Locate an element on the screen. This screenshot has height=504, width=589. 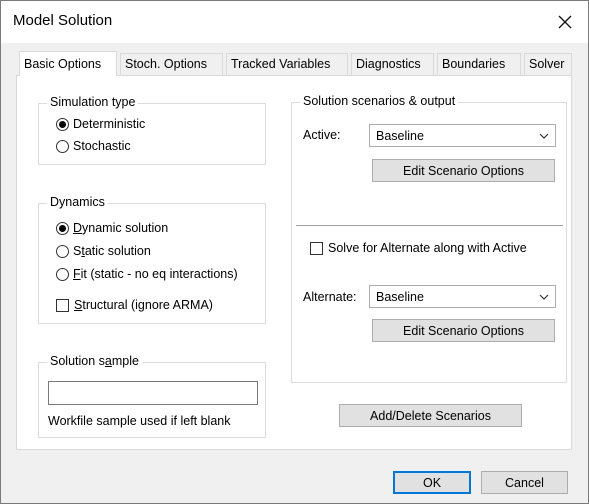
simulation-type-label: Simulation type is located at coordinates (93, 102).